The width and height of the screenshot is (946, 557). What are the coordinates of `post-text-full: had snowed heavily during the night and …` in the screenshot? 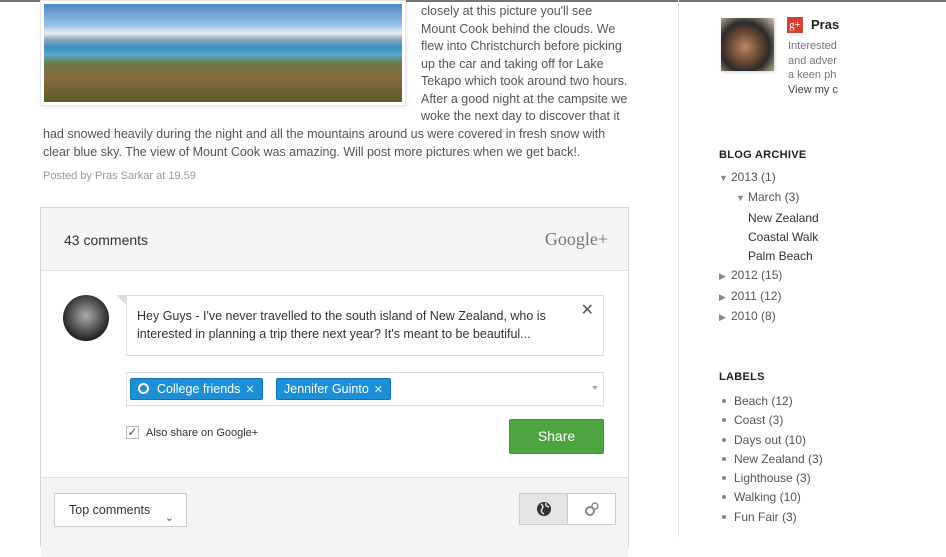 It's located at (338, 143).